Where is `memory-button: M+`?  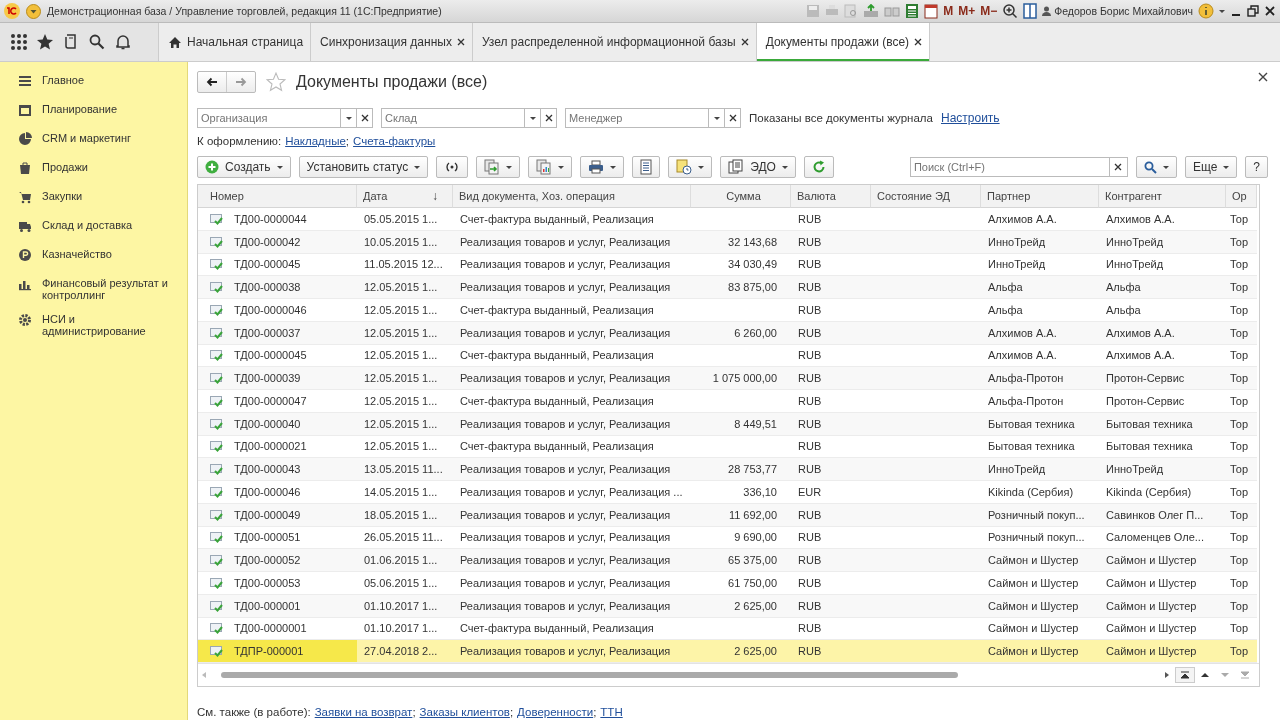 memory-button: M+ is located at coordinates (967, 11).